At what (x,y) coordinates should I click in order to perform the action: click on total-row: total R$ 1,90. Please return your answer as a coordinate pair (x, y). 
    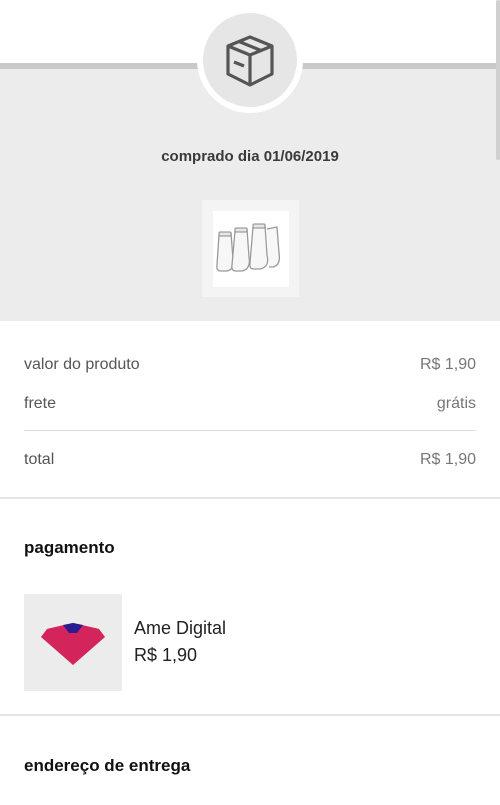
    Looking at the image, I should click on (250, 460).